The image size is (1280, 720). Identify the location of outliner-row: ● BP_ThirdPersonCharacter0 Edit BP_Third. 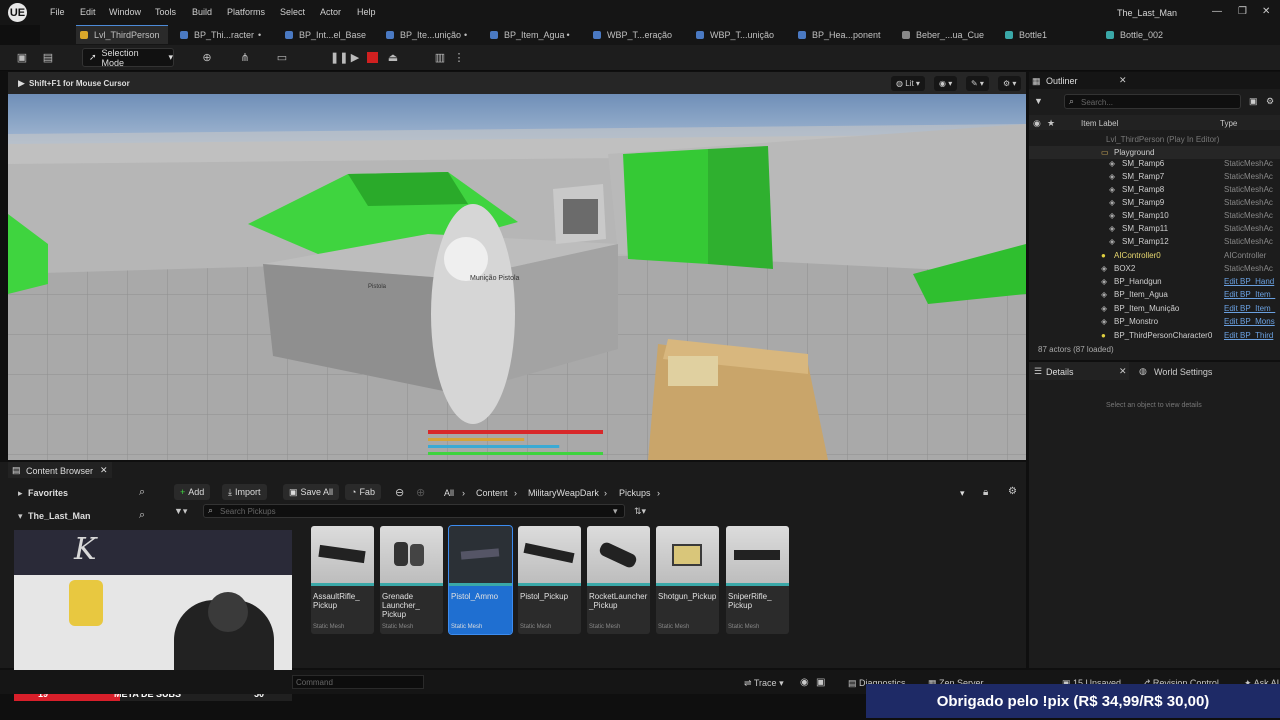
(1154, 335).